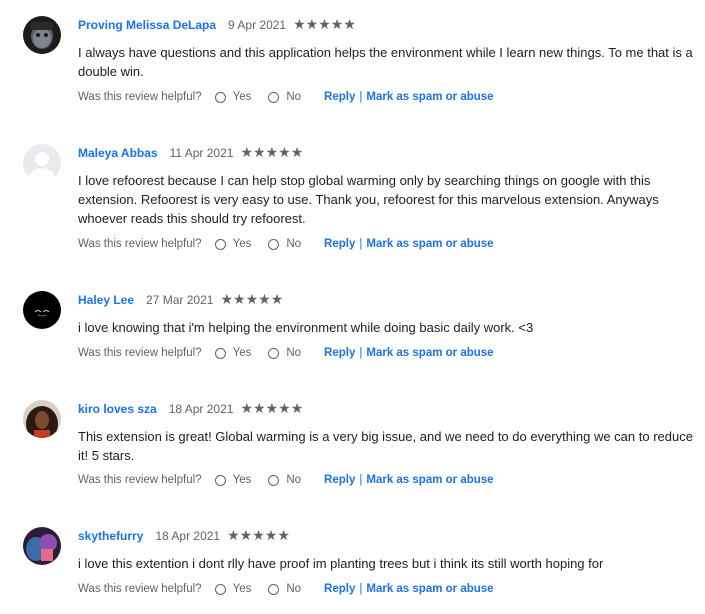 This screenshot has height=614, width=705. Describe the element at coordinates (110, 536) in the screenshot. I see `author-name: skythefurry` at that location.